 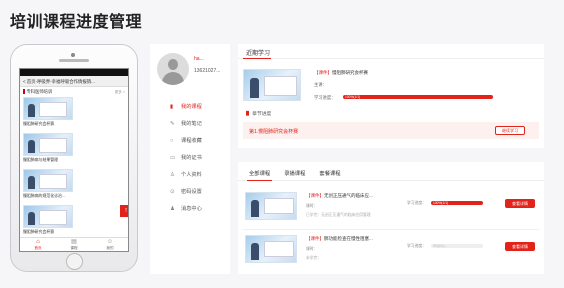 I want to click on home-button, so click(x=74, y=261).